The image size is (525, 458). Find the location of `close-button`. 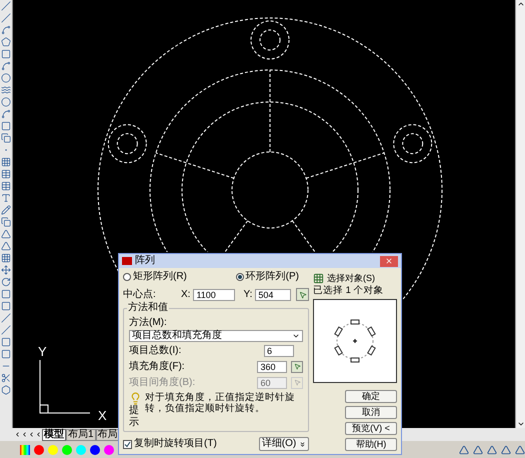

close-button is located at coordinates (389, 261).